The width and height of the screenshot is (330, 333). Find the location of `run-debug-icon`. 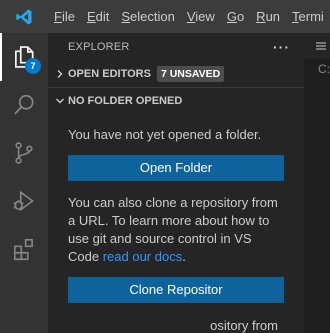

run-debug-icon is located at coordinates (24, 201).